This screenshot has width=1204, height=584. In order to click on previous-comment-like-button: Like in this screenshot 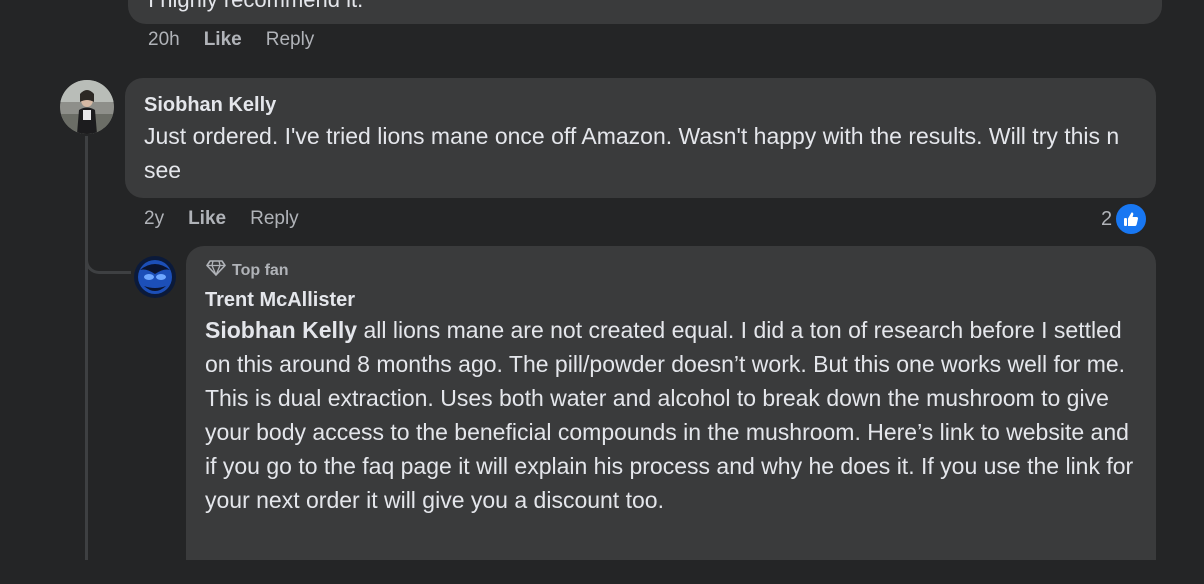, I will do `click(223, 40)`.